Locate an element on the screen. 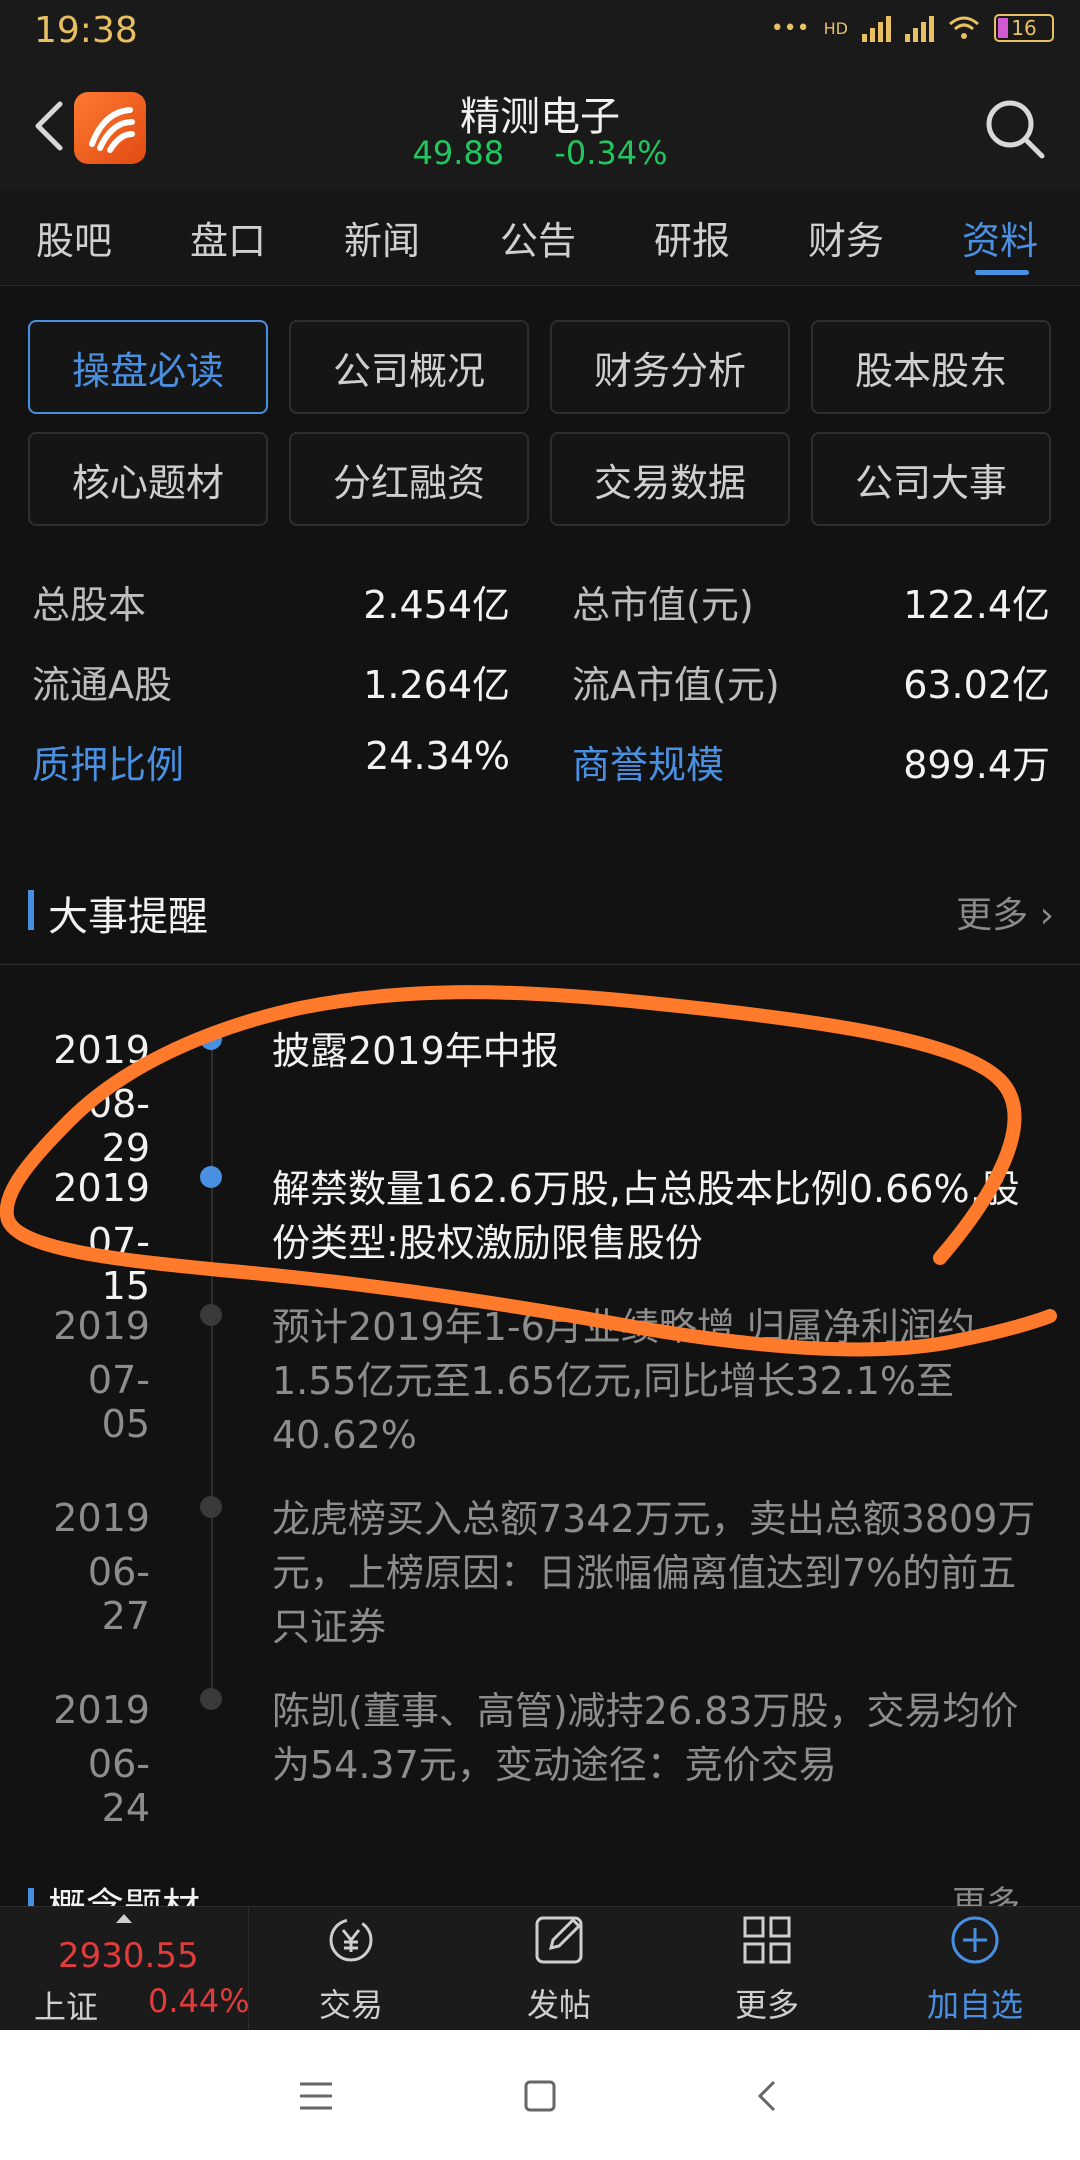 The image size is (1080, 2160). compose-icon is located at coordinates (559, 1940).